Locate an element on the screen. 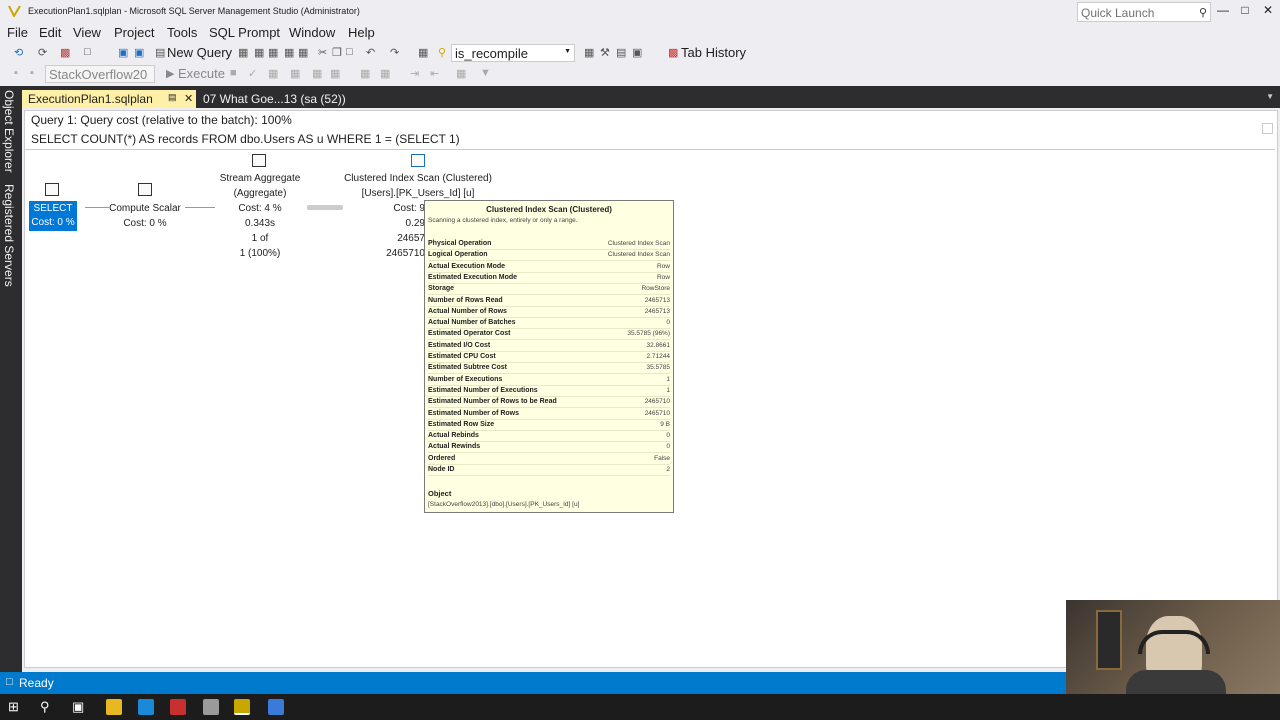  back-icon: ⟲ is located at coordinates (18, 52).